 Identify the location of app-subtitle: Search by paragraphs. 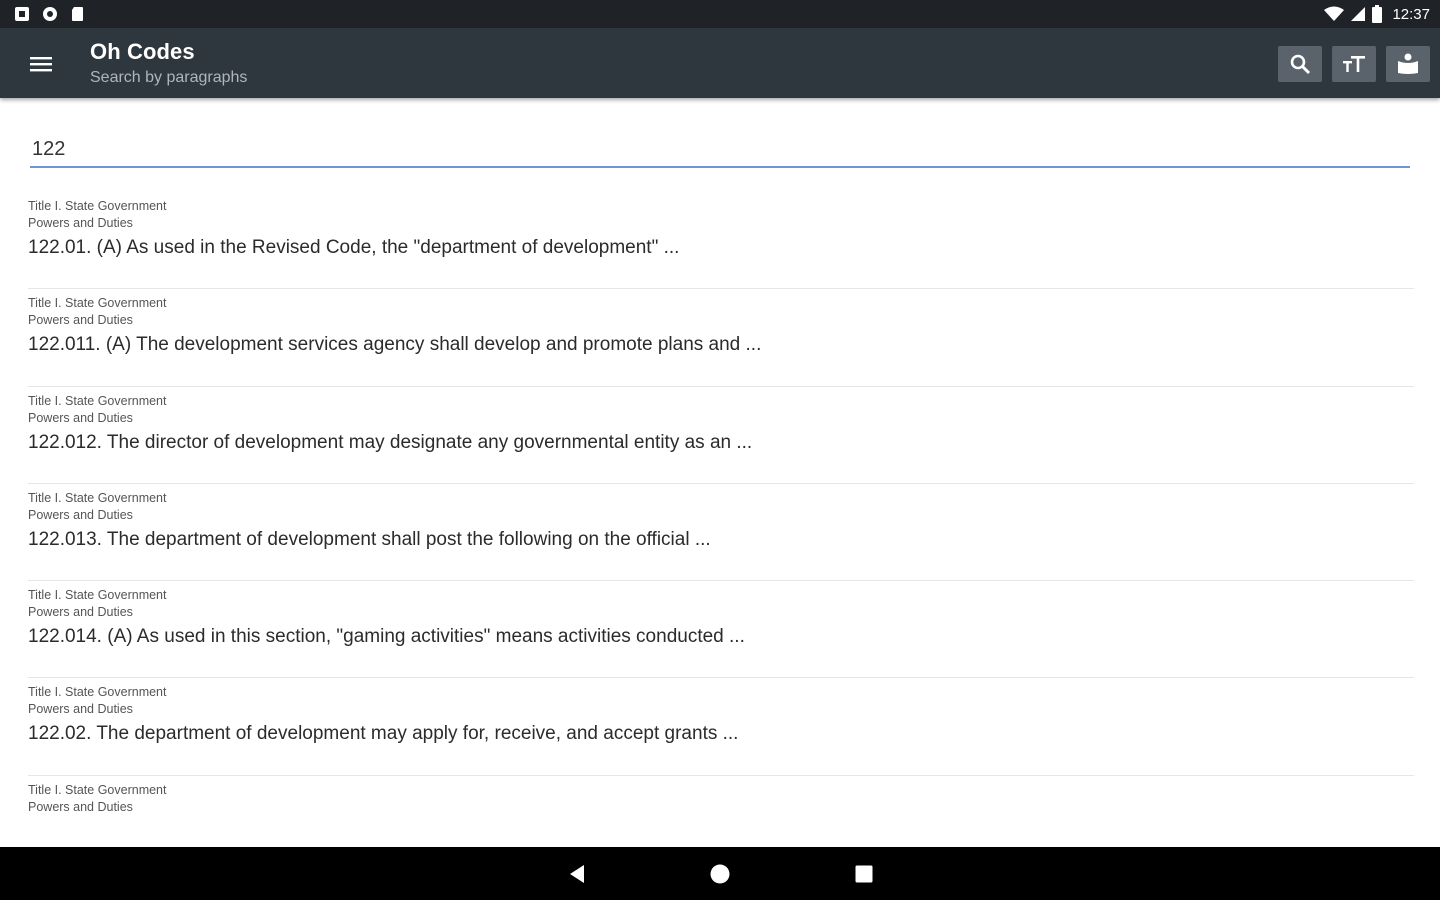
(169, 77).